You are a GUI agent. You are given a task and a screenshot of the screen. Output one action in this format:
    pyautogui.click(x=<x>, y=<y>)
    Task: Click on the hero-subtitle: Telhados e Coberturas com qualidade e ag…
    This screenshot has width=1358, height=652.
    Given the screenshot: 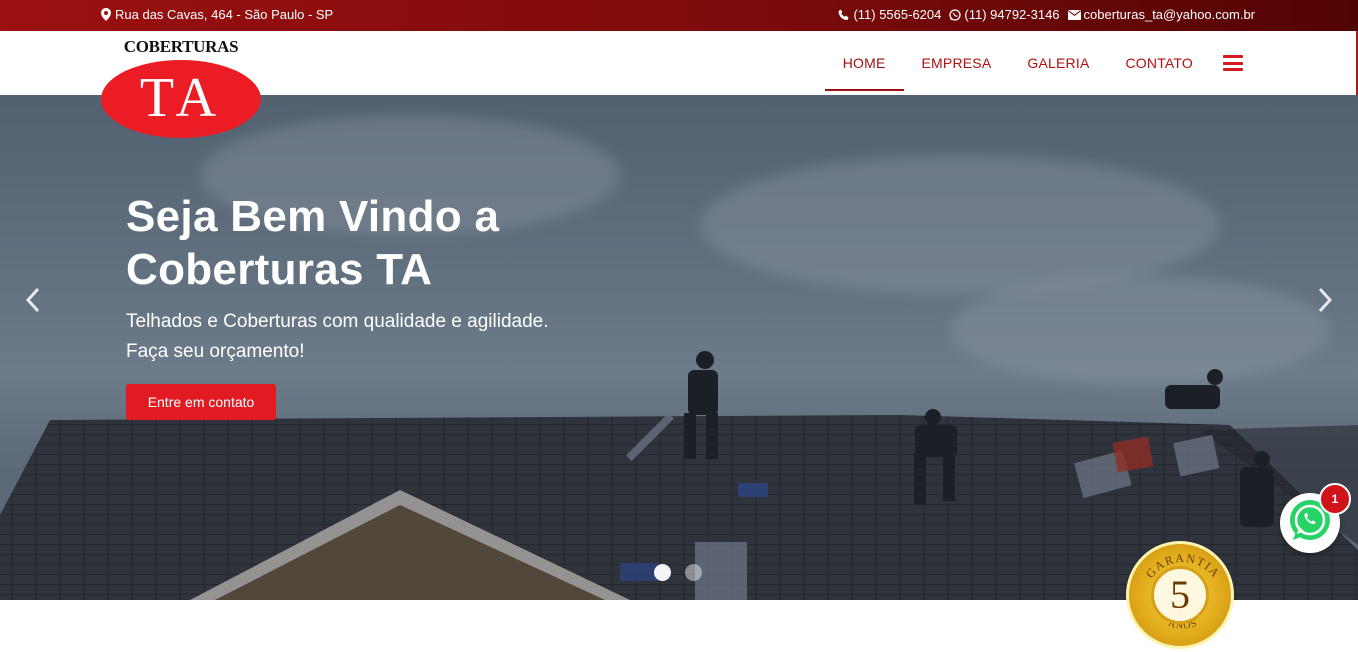 What is the action you would take?
    pyautogui.click(x=337, y=337)
    